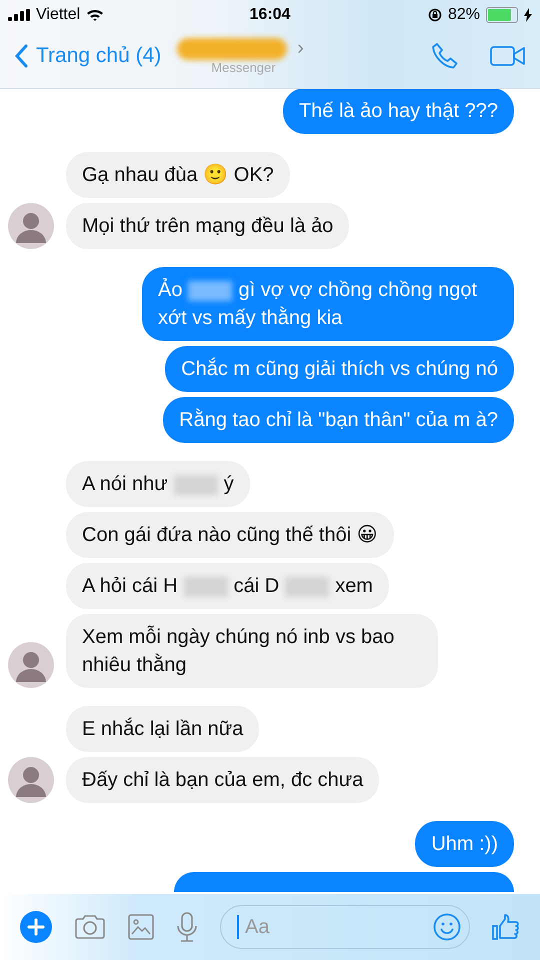  Describe the element at coordinates (508, 56) in the screenshot. I see `video-call-icon` at that location.